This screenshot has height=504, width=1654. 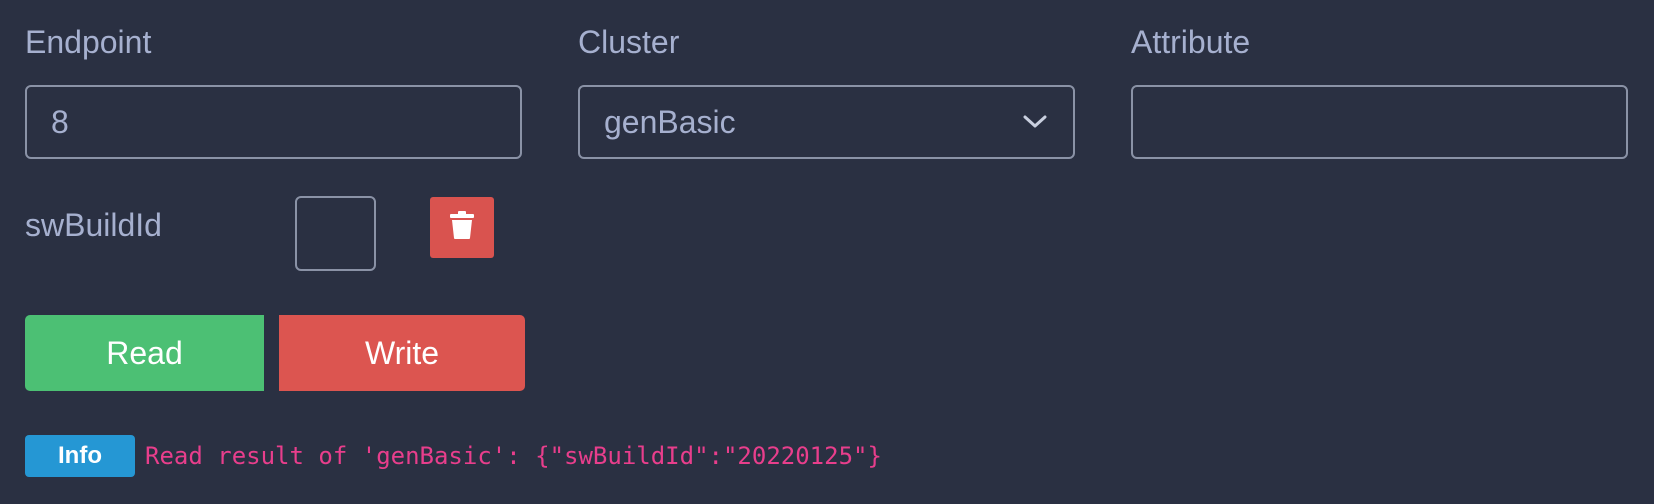 I want to click on cluster-select: genBasic, so click(x=826, y=122).